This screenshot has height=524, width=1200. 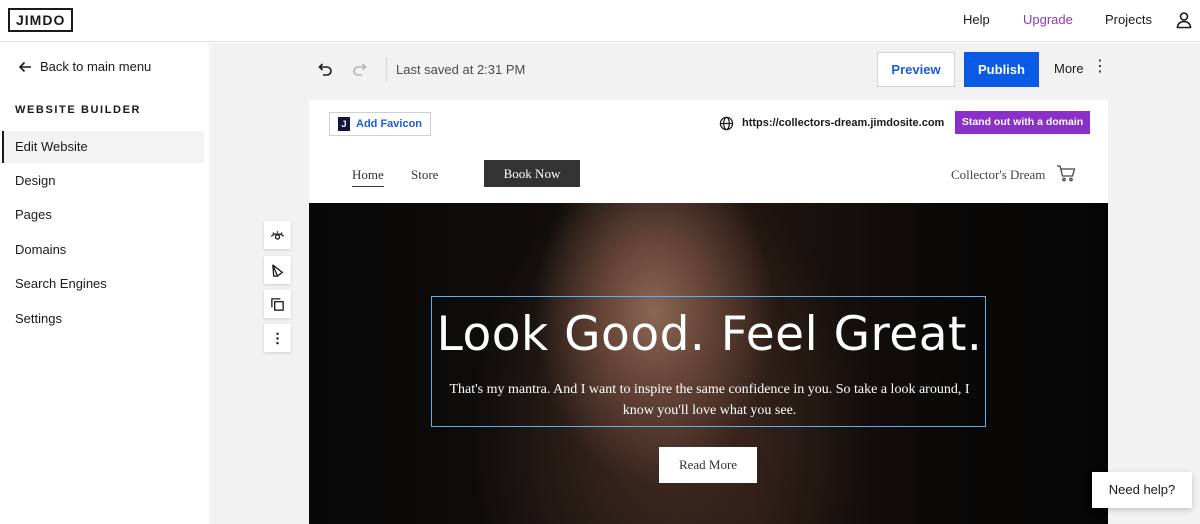 I want to click on upgrade-link: Upgrade, so click(x=1048, y=19).